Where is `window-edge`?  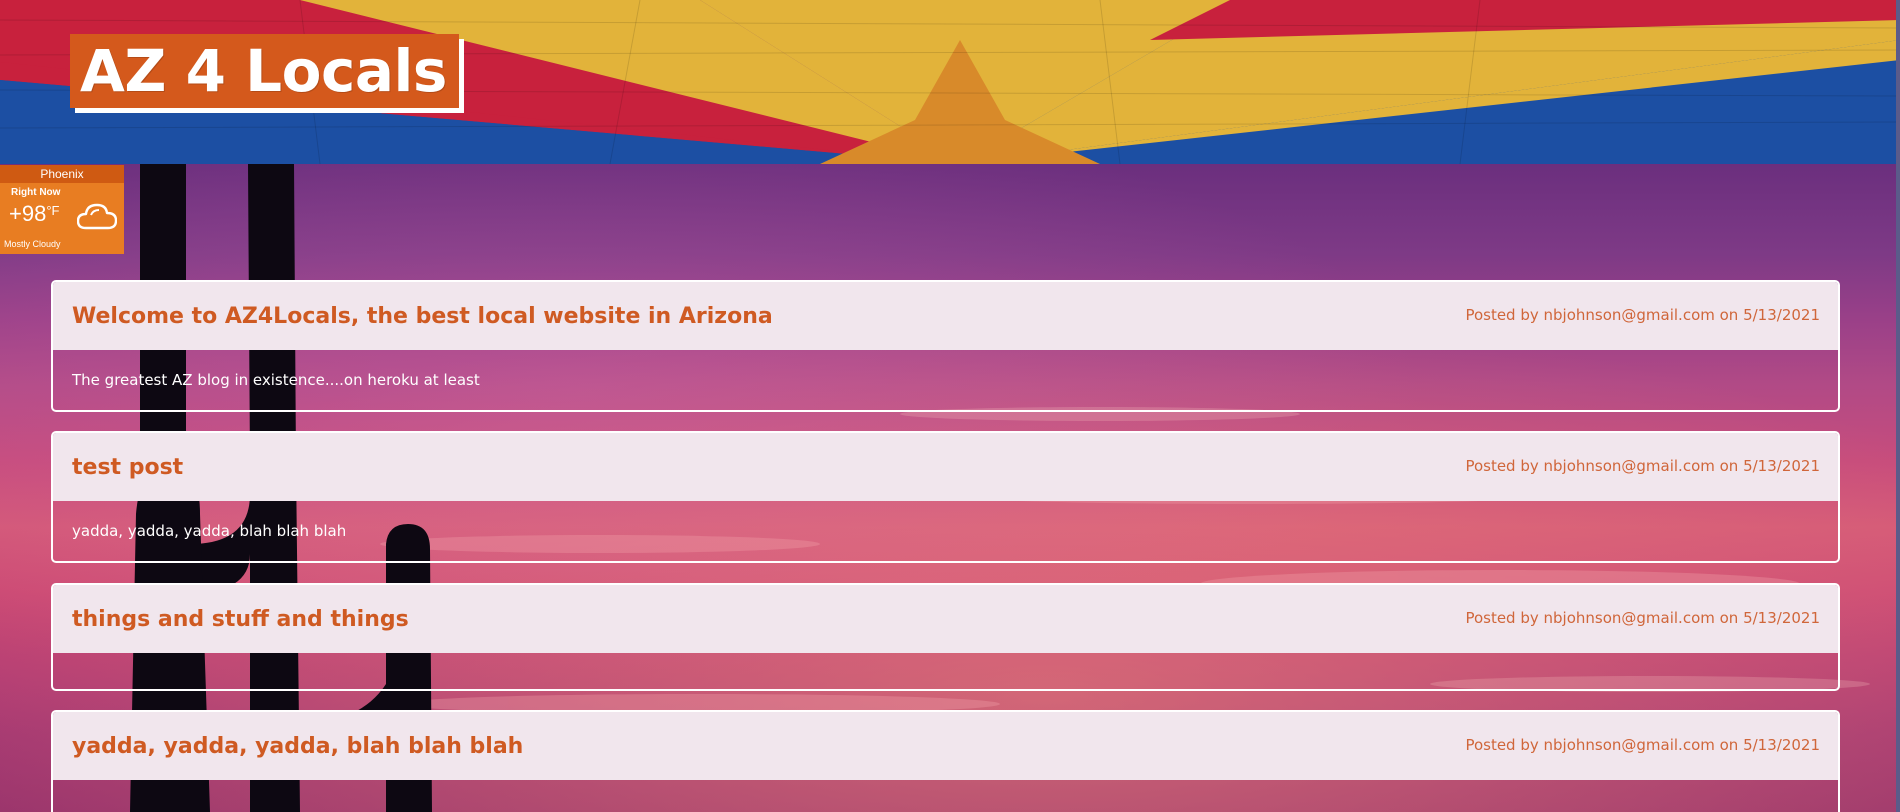
window-edge is located at coordinates (1898, 406).